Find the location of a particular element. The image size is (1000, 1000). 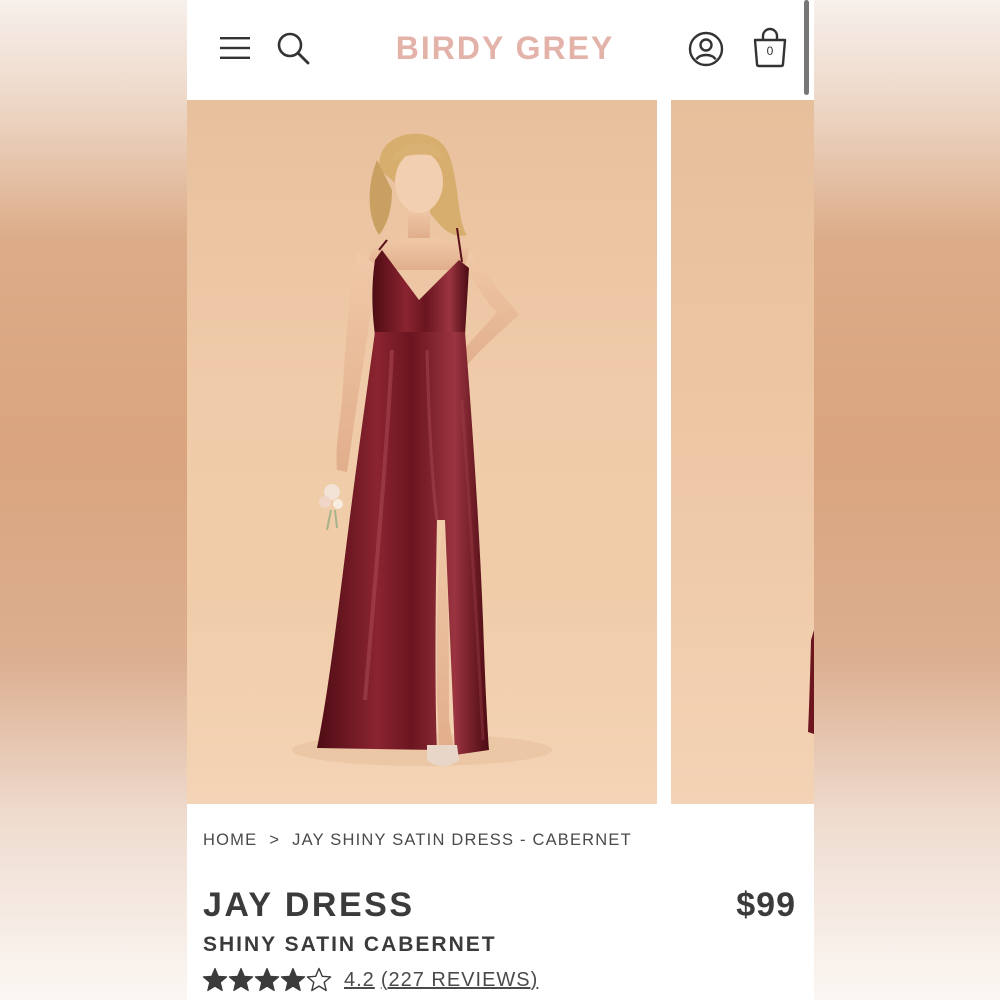

breadcrumb: HOME > JAY SHINY SATIN DRESS - CABERNET is located at coordinates (417, 840).